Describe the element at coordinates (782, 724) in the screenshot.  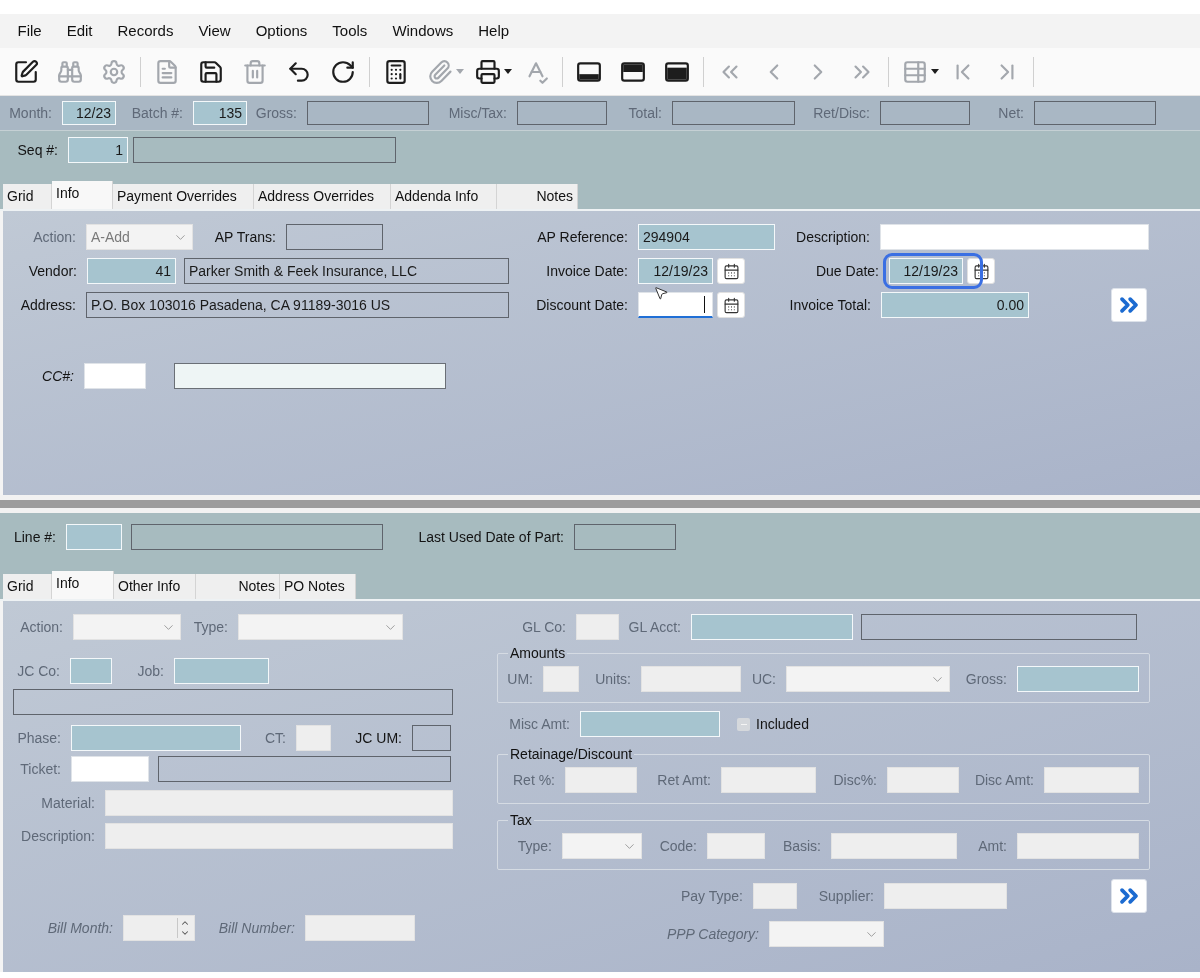
I see `checkbox-label: Included` at that location.